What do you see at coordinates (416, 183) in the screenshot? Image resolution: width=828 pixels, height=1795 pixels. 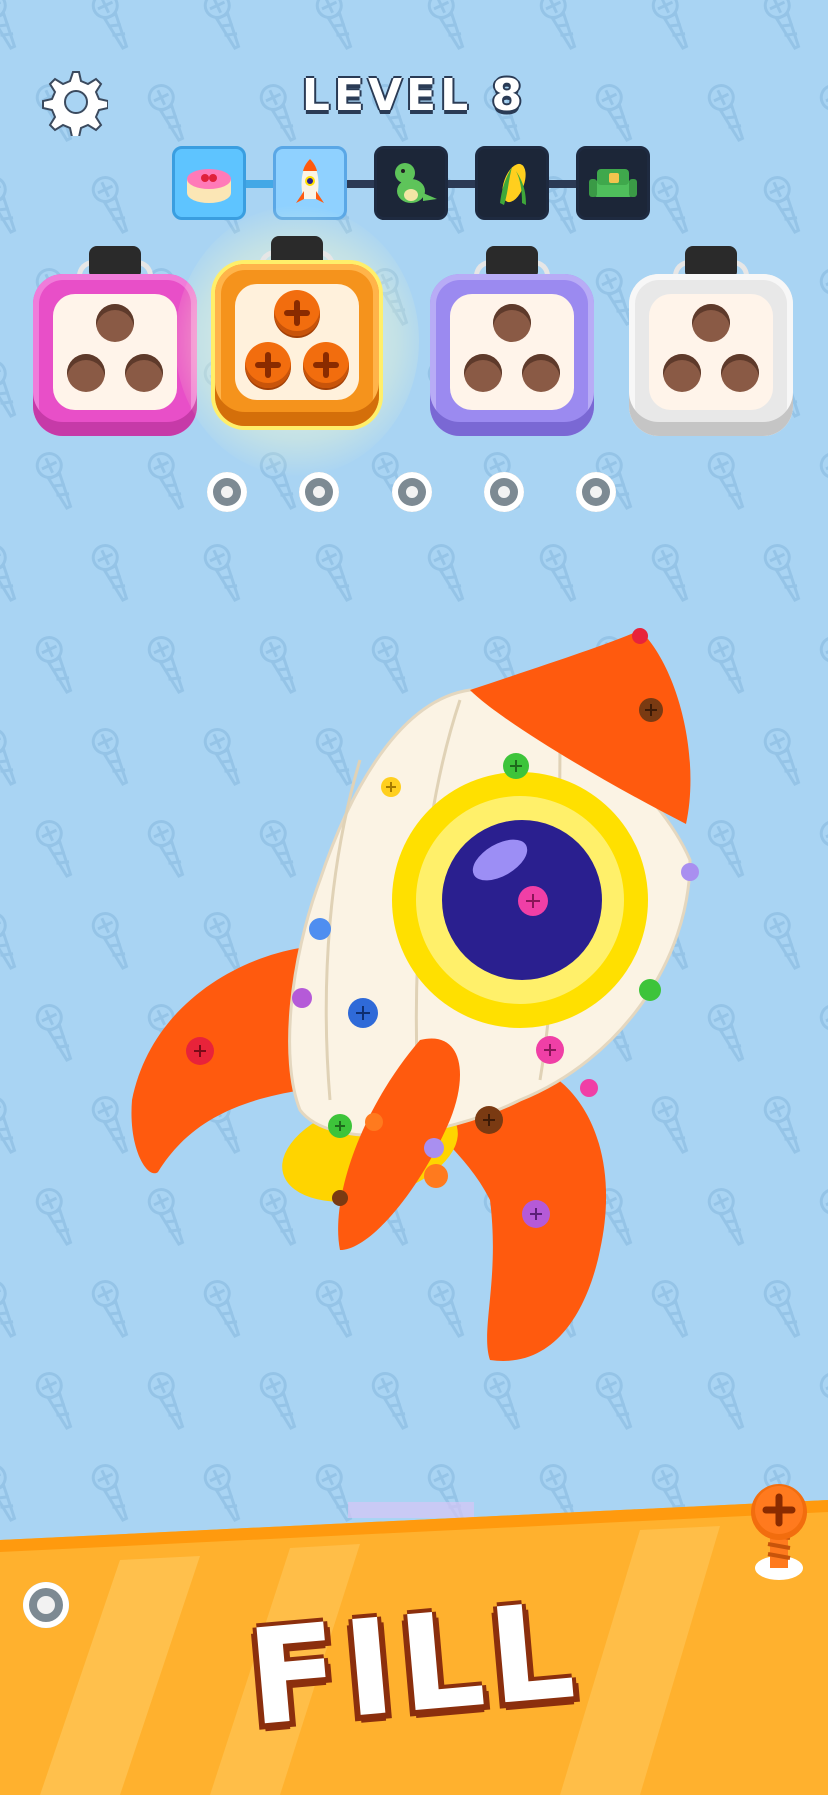 I see `dinosaur-icon` at bounding box center [416, 183].